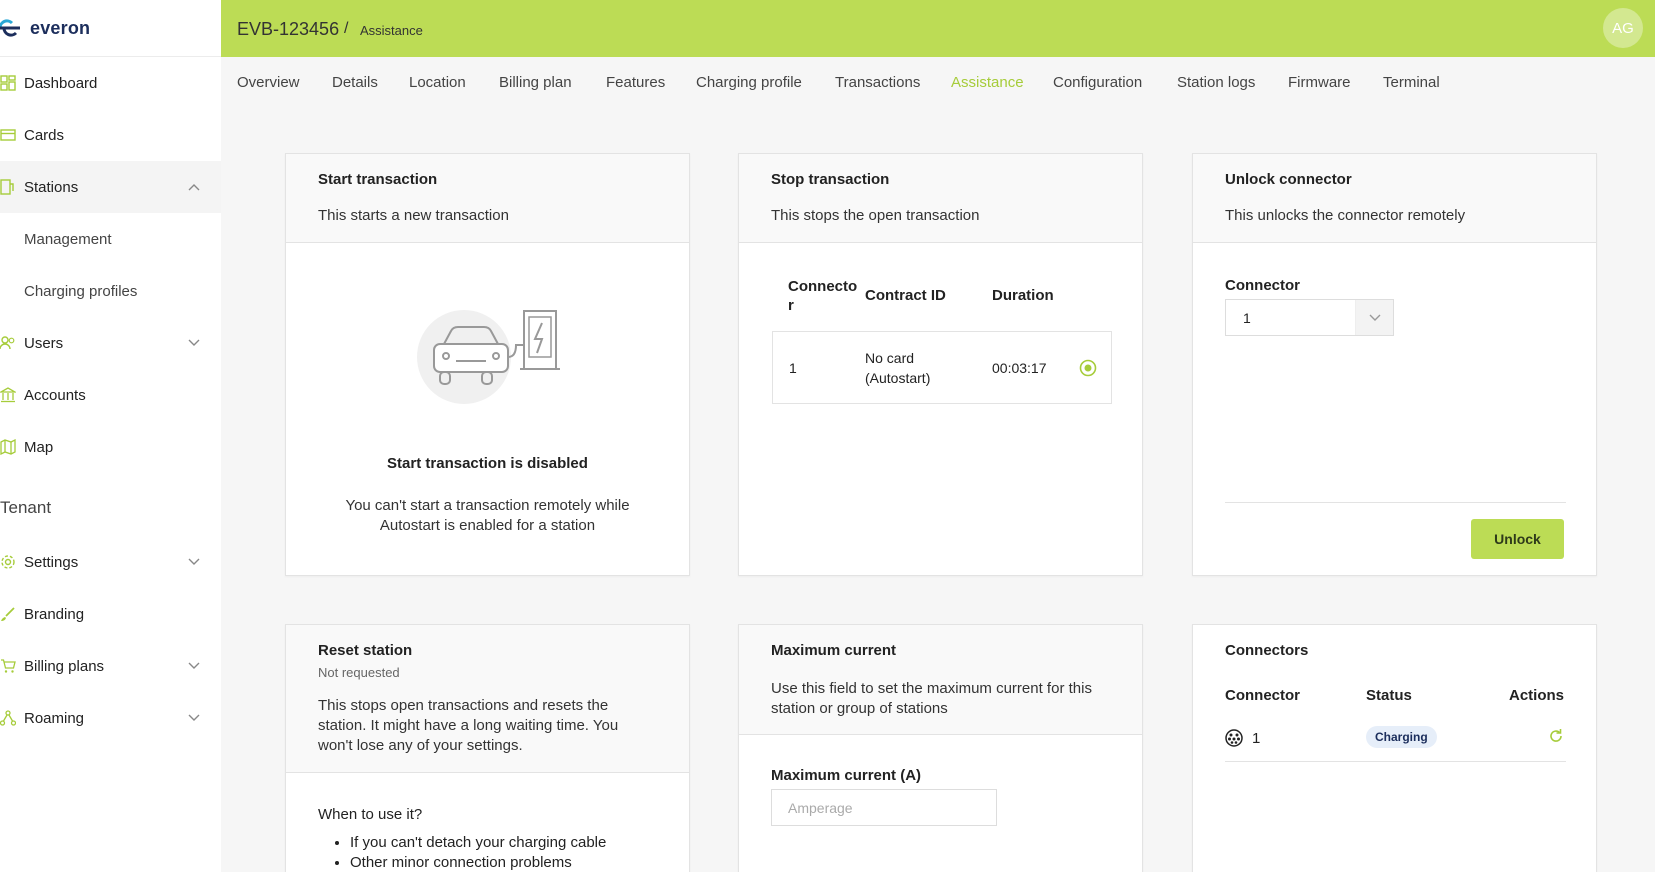 The width and height of the screenshot is (1655, 872). What do you see at coordinates (1262, 285) in the screenshot?
I see `connector-field-label: Connector` at bounding box center [1262, 285].